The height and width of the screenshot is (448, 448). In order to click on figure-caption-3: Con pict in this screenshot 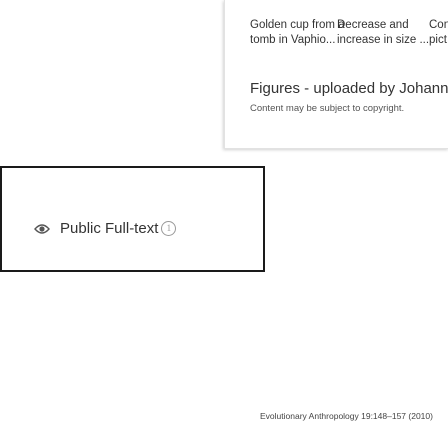, I will do `click(438, 33)`.